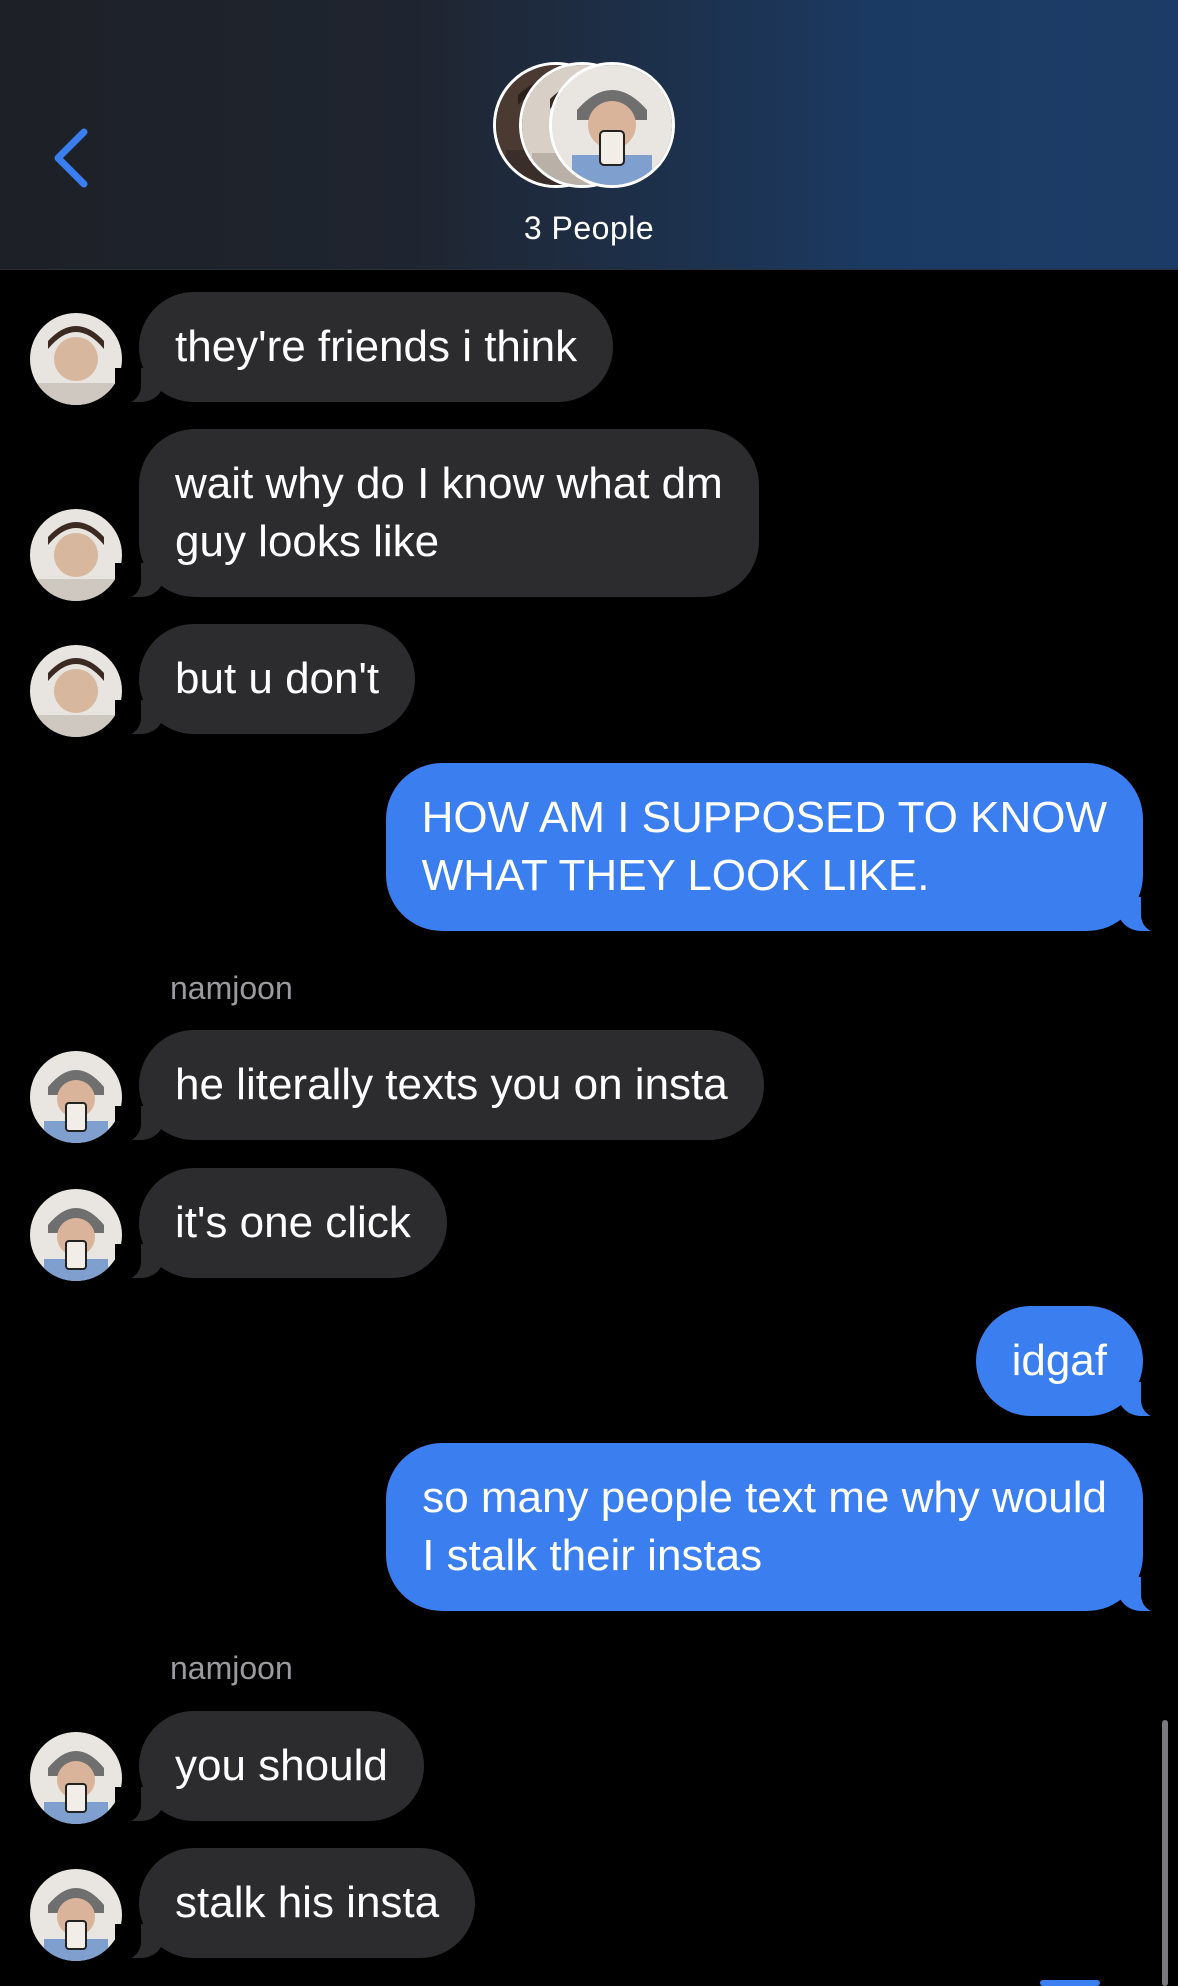  Describe the element at coordinates (439, 1086) in the screenshot. I see `incoming-message-bubble: he literally texts you on insta` at that location.